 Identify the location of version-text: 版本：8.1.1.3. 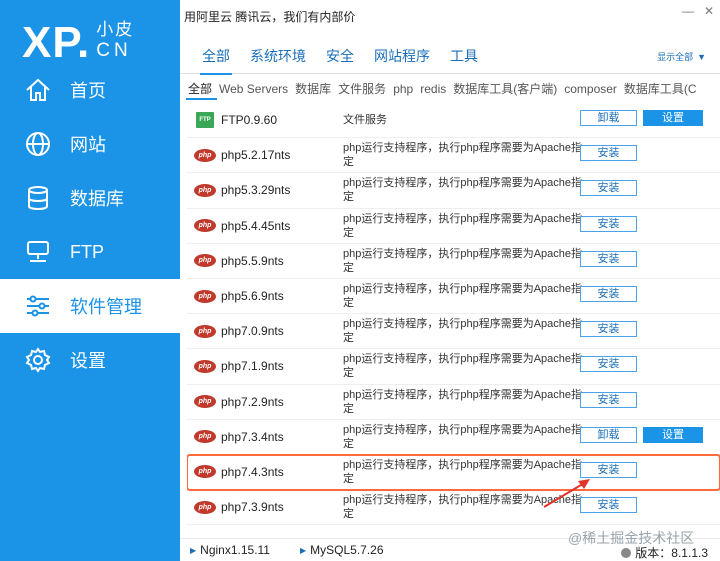
(671, 553).